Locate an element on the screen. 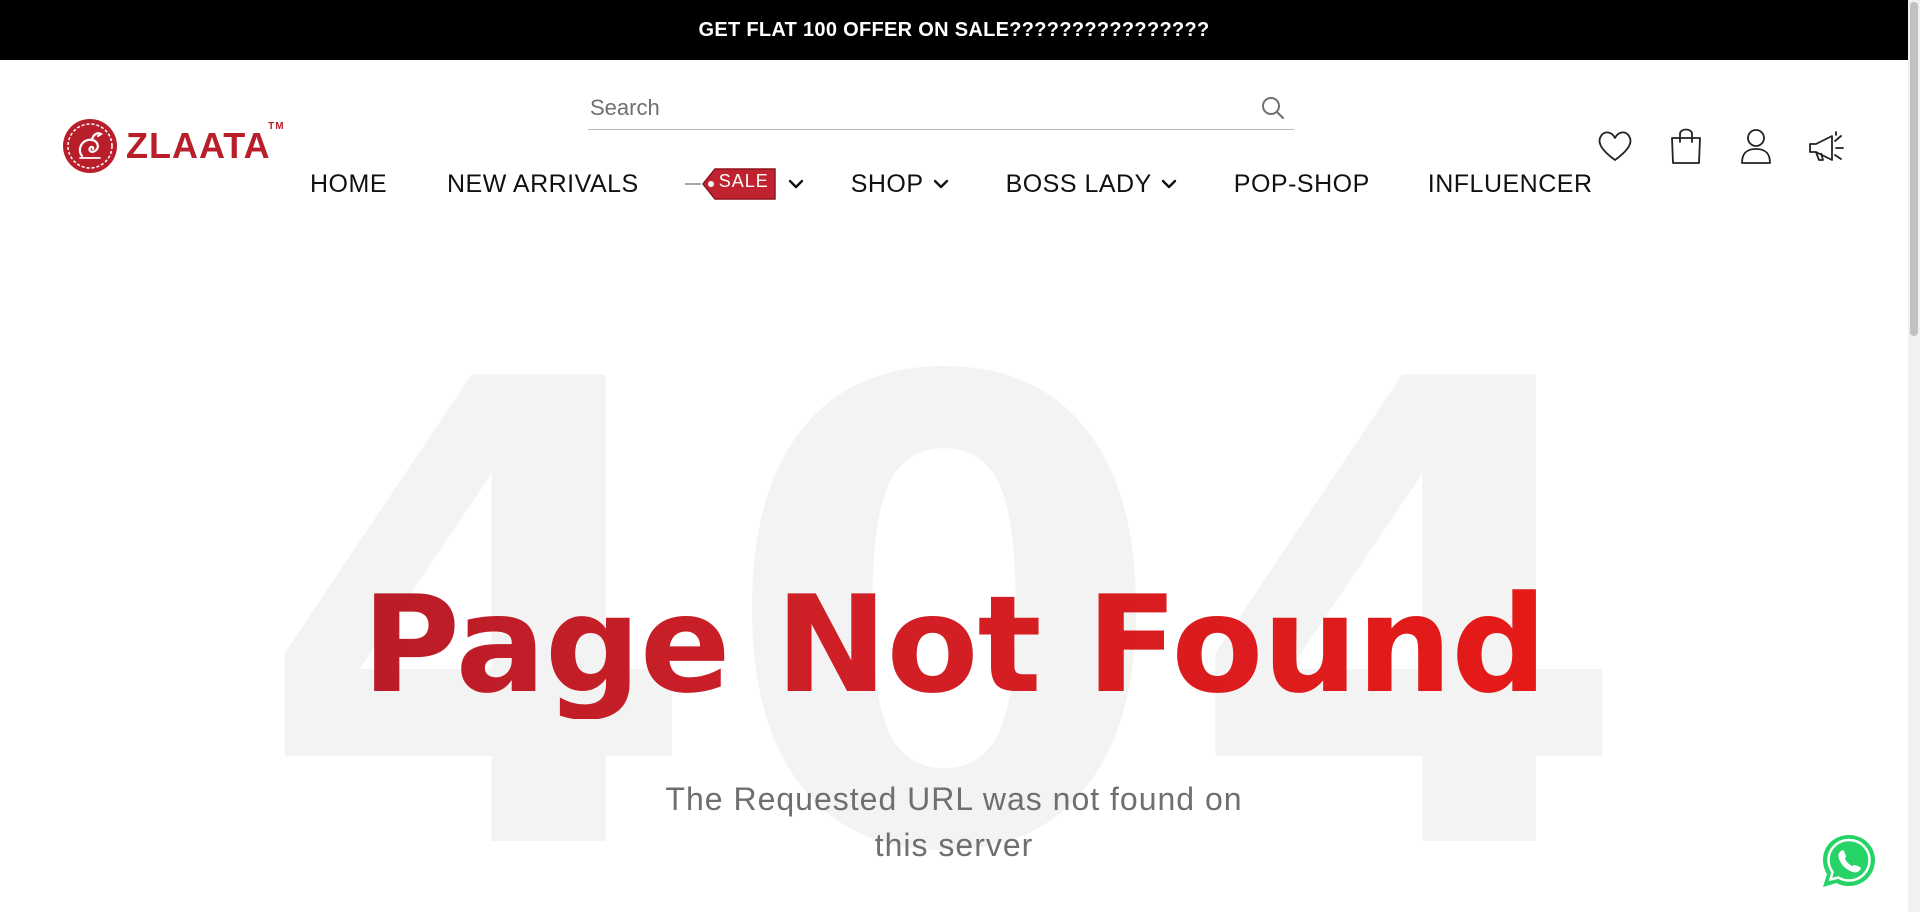  heart-icon is located at coordinates (1615, 146).